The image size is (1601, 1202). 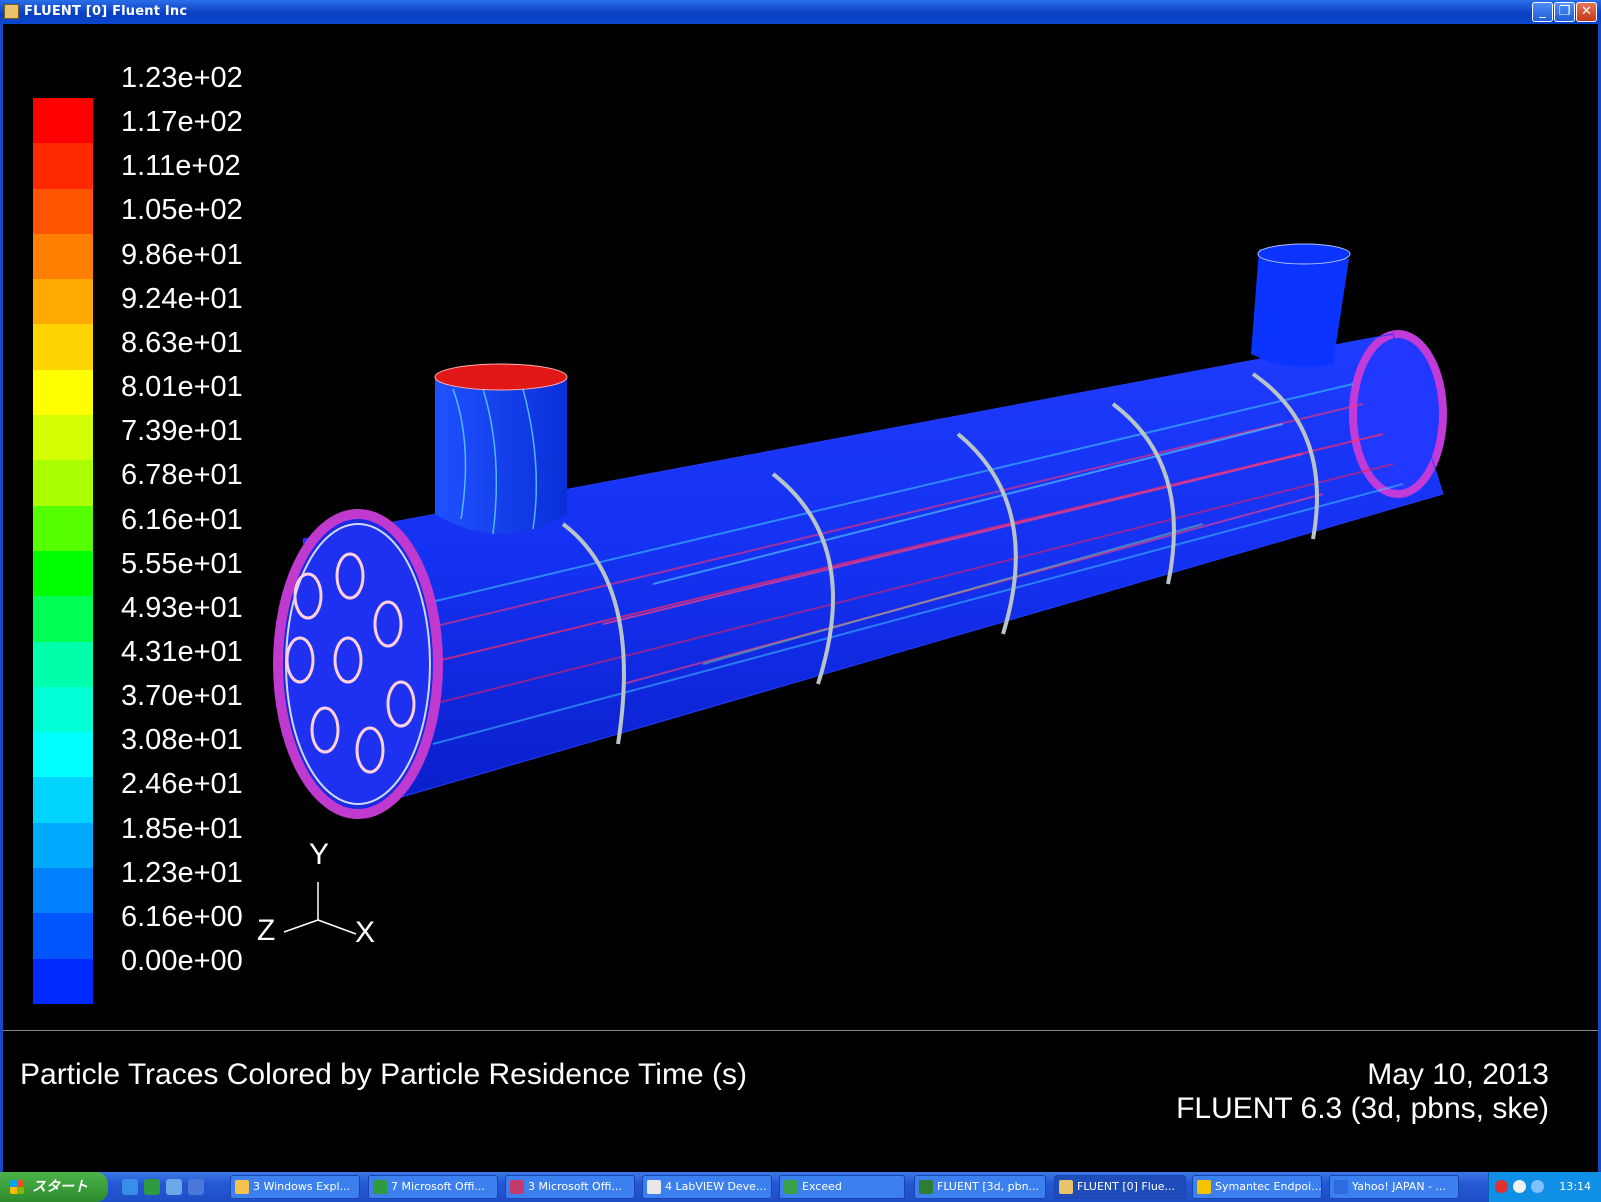 I want to click on colormap-tick-label: 1.23e+01, so click(x=182, y=872).